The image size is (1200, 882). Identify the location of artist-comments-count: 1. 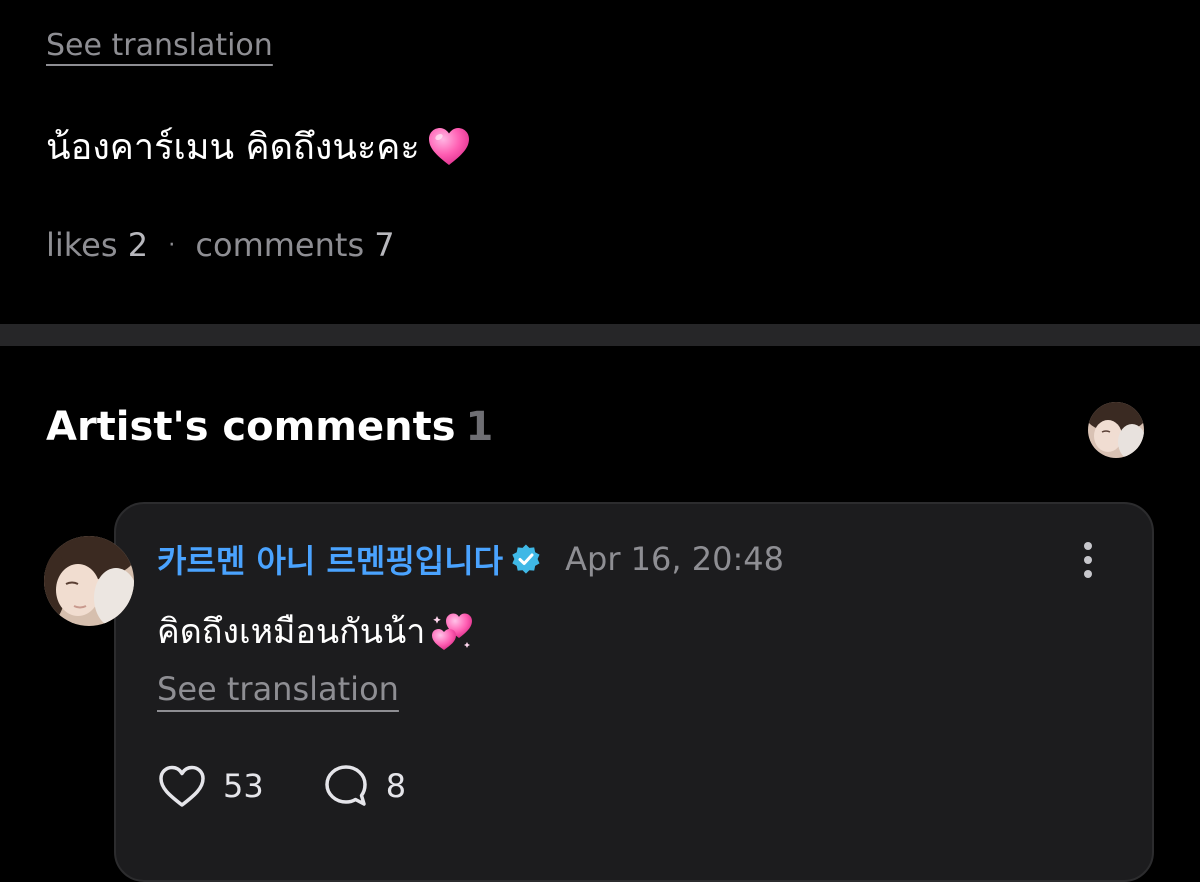
(479, 427).